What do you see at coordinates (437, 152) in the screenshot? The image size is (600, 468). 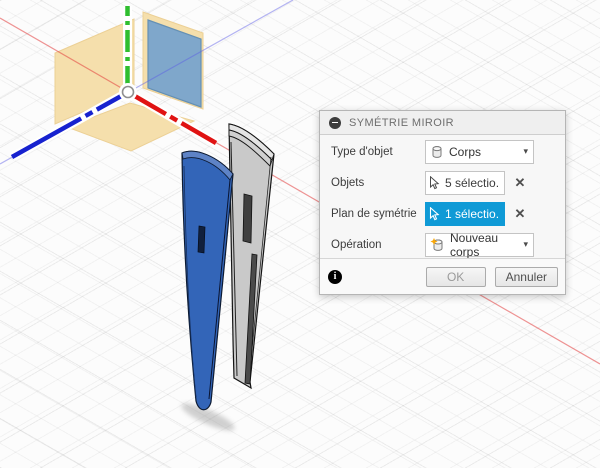 I see `body-icon` at bounding box center [437, 152].